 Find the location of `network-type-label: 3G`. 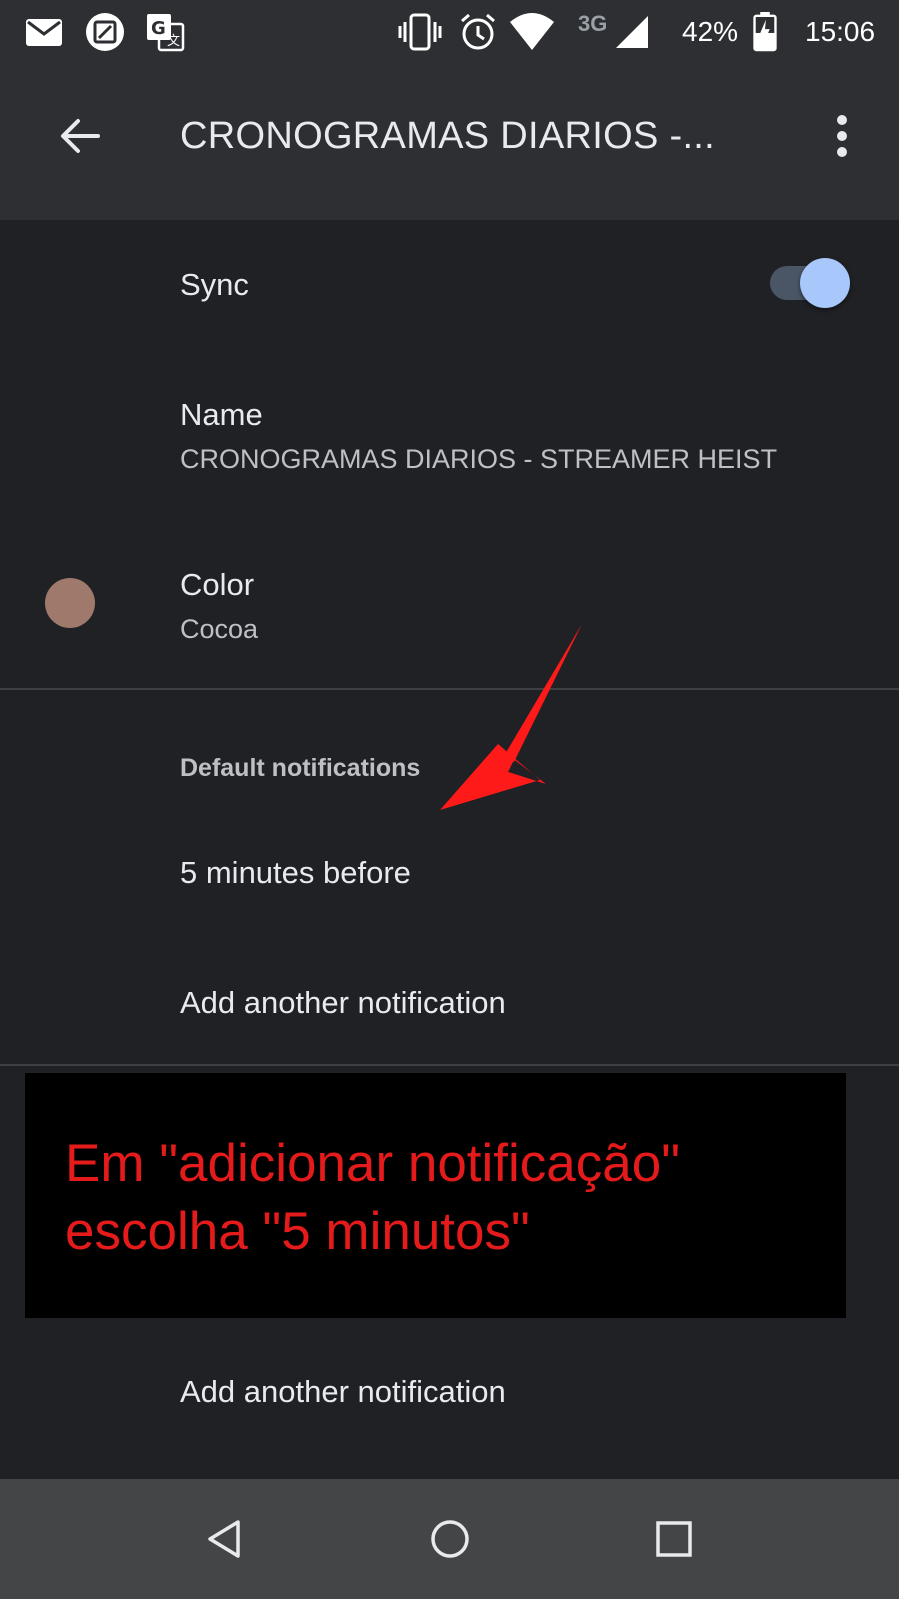

network-type-label: 3G is located at coordinates (593, 23).